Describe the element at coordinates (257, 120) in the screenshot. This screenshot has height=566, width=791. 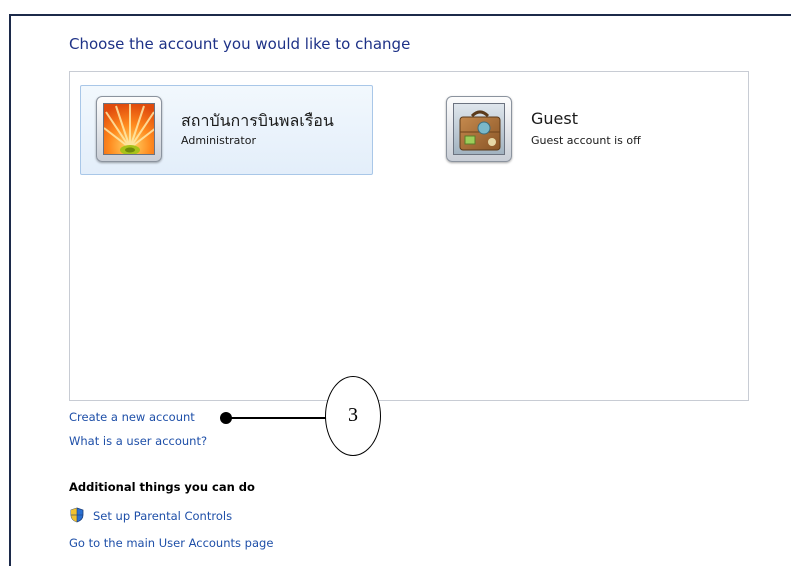
I see `account-name: สถาบันการบินพลเรือน` at that location.